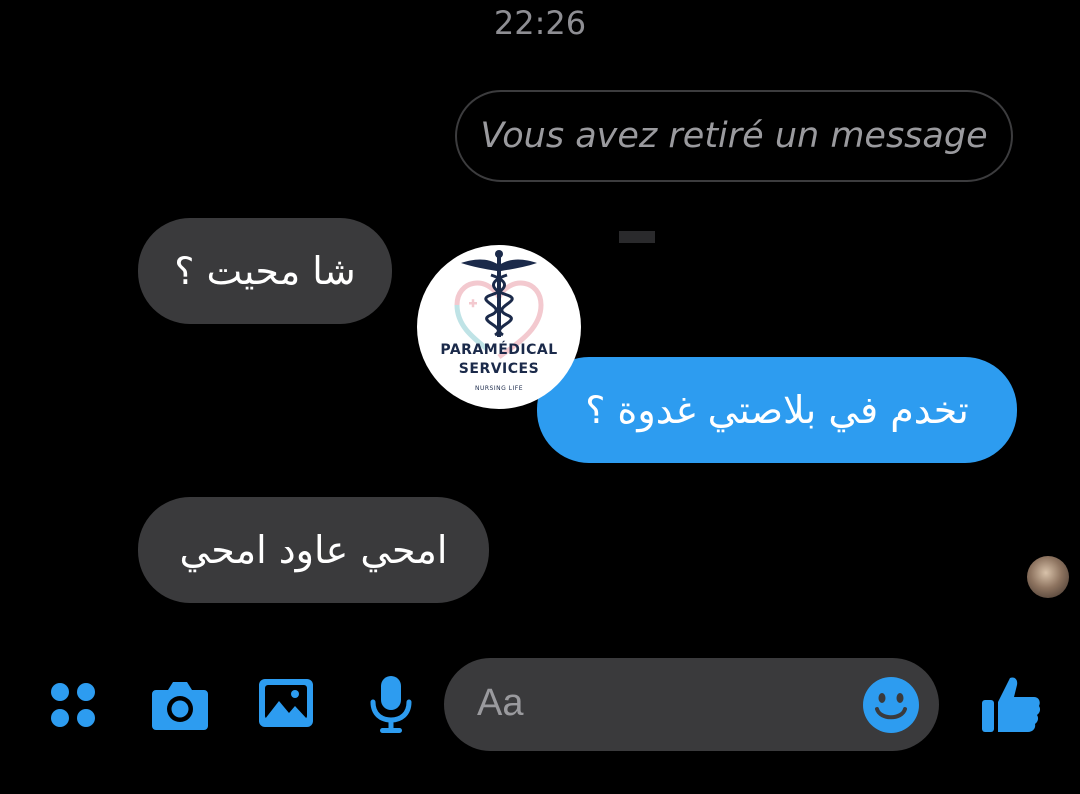 The image size is (1080, 794). I want to click on outgoing-message-bubble: تخدم في بلاصتي غدوة ؟, so click(777, 410).